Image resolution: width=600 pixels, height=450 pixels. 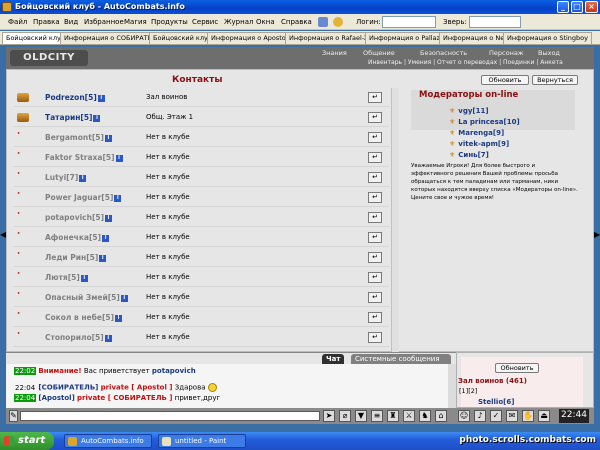 I want to click on moderator-name: vitek-apm[9], so click(x=483, y=144).